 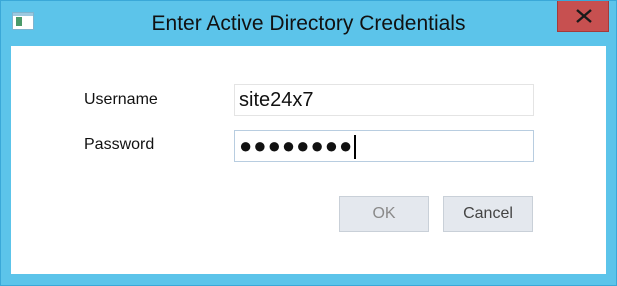 I want to click on password-label: Password, so click(x=119, y=144).